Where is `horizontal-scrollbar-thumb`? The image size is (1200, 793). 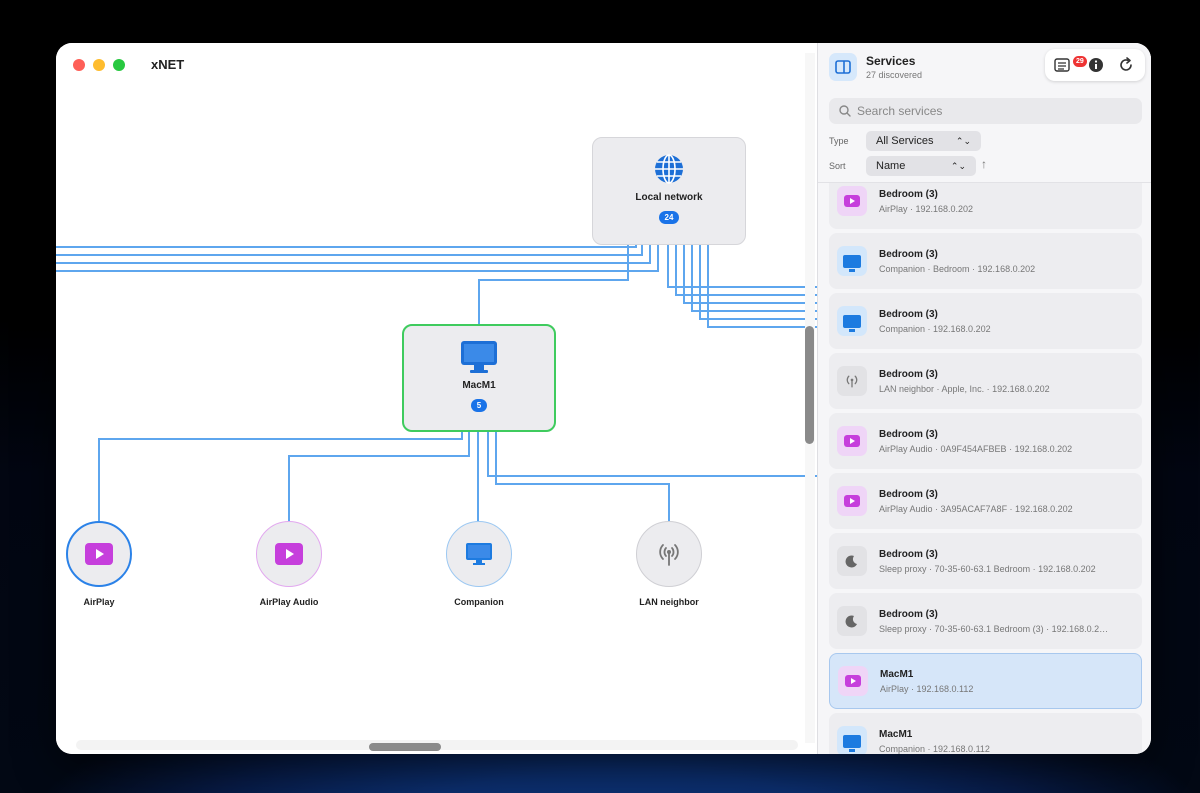
horizontal-scrollbar-thumb is located at coordinates (405, 747).